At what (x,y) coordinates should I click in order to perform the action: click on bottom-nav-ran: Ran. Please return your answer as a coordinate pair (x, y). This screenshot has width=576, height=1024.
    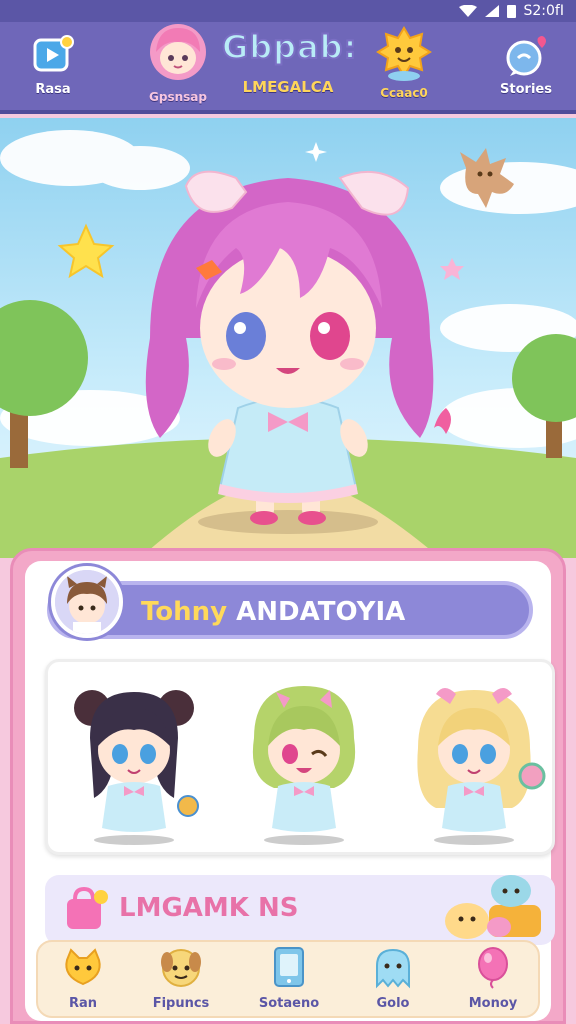
    Looking at the image, I should click on (83, 978).